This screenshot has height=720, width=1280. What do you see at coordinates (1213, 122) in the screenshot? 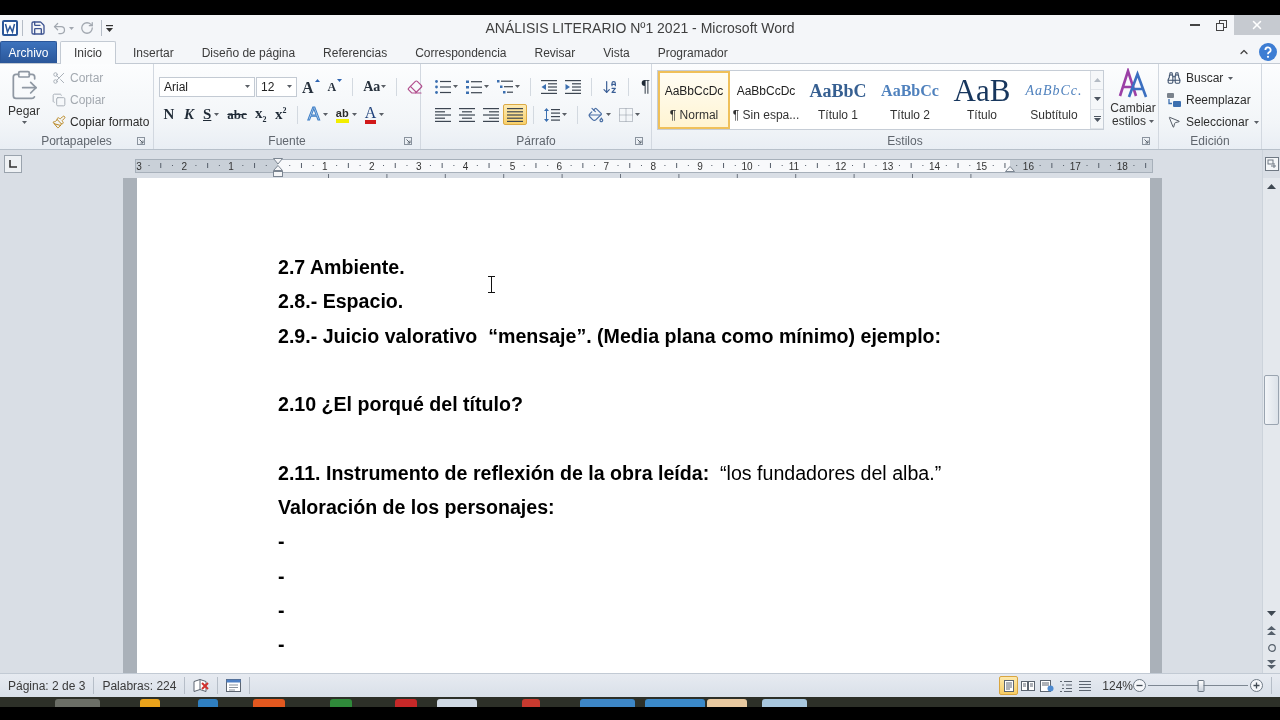
I see `select-button: Seleccionar` at bounding box center [1213, 122].